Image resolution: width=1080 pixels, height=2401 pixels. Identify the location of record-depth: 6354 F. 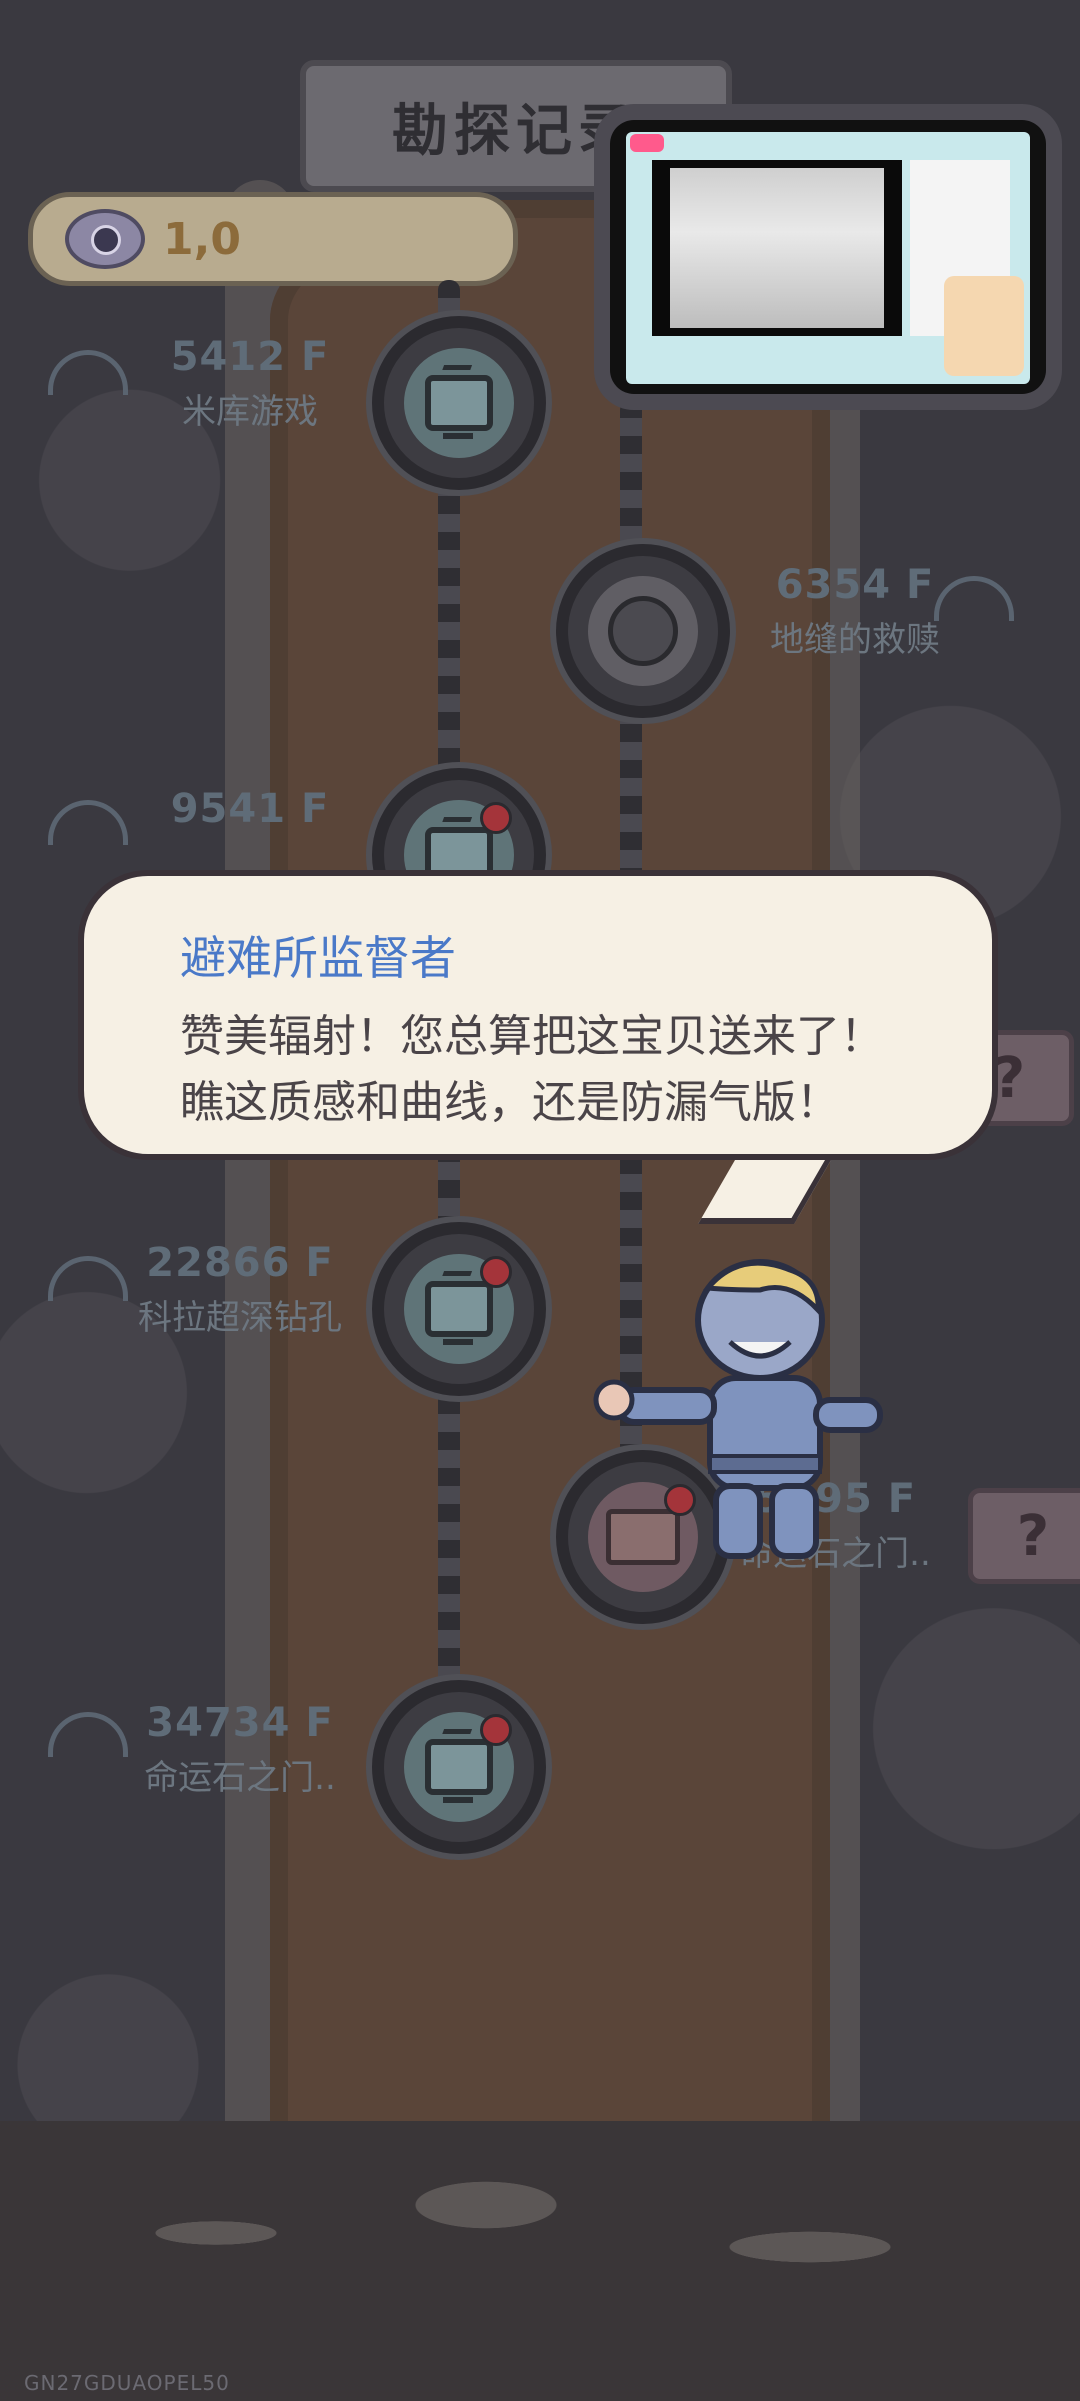
(855, 585).